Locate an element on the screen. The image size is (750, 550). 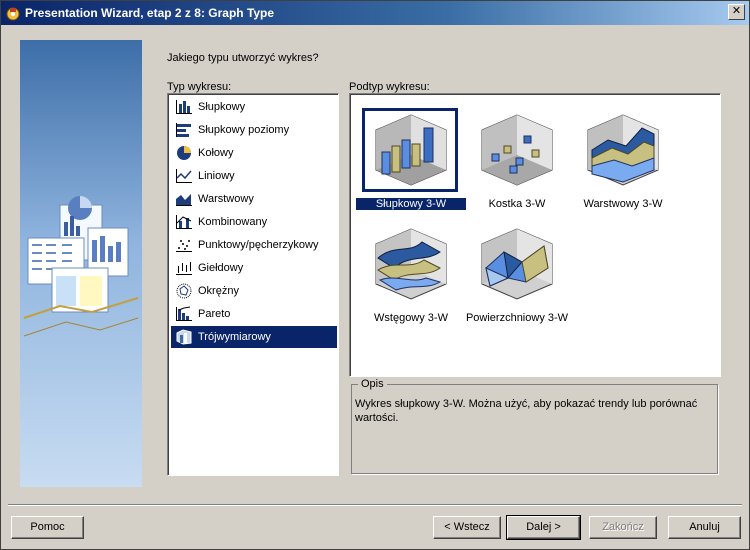
horizontal-bar-icon is located at coordinates (183, 130).